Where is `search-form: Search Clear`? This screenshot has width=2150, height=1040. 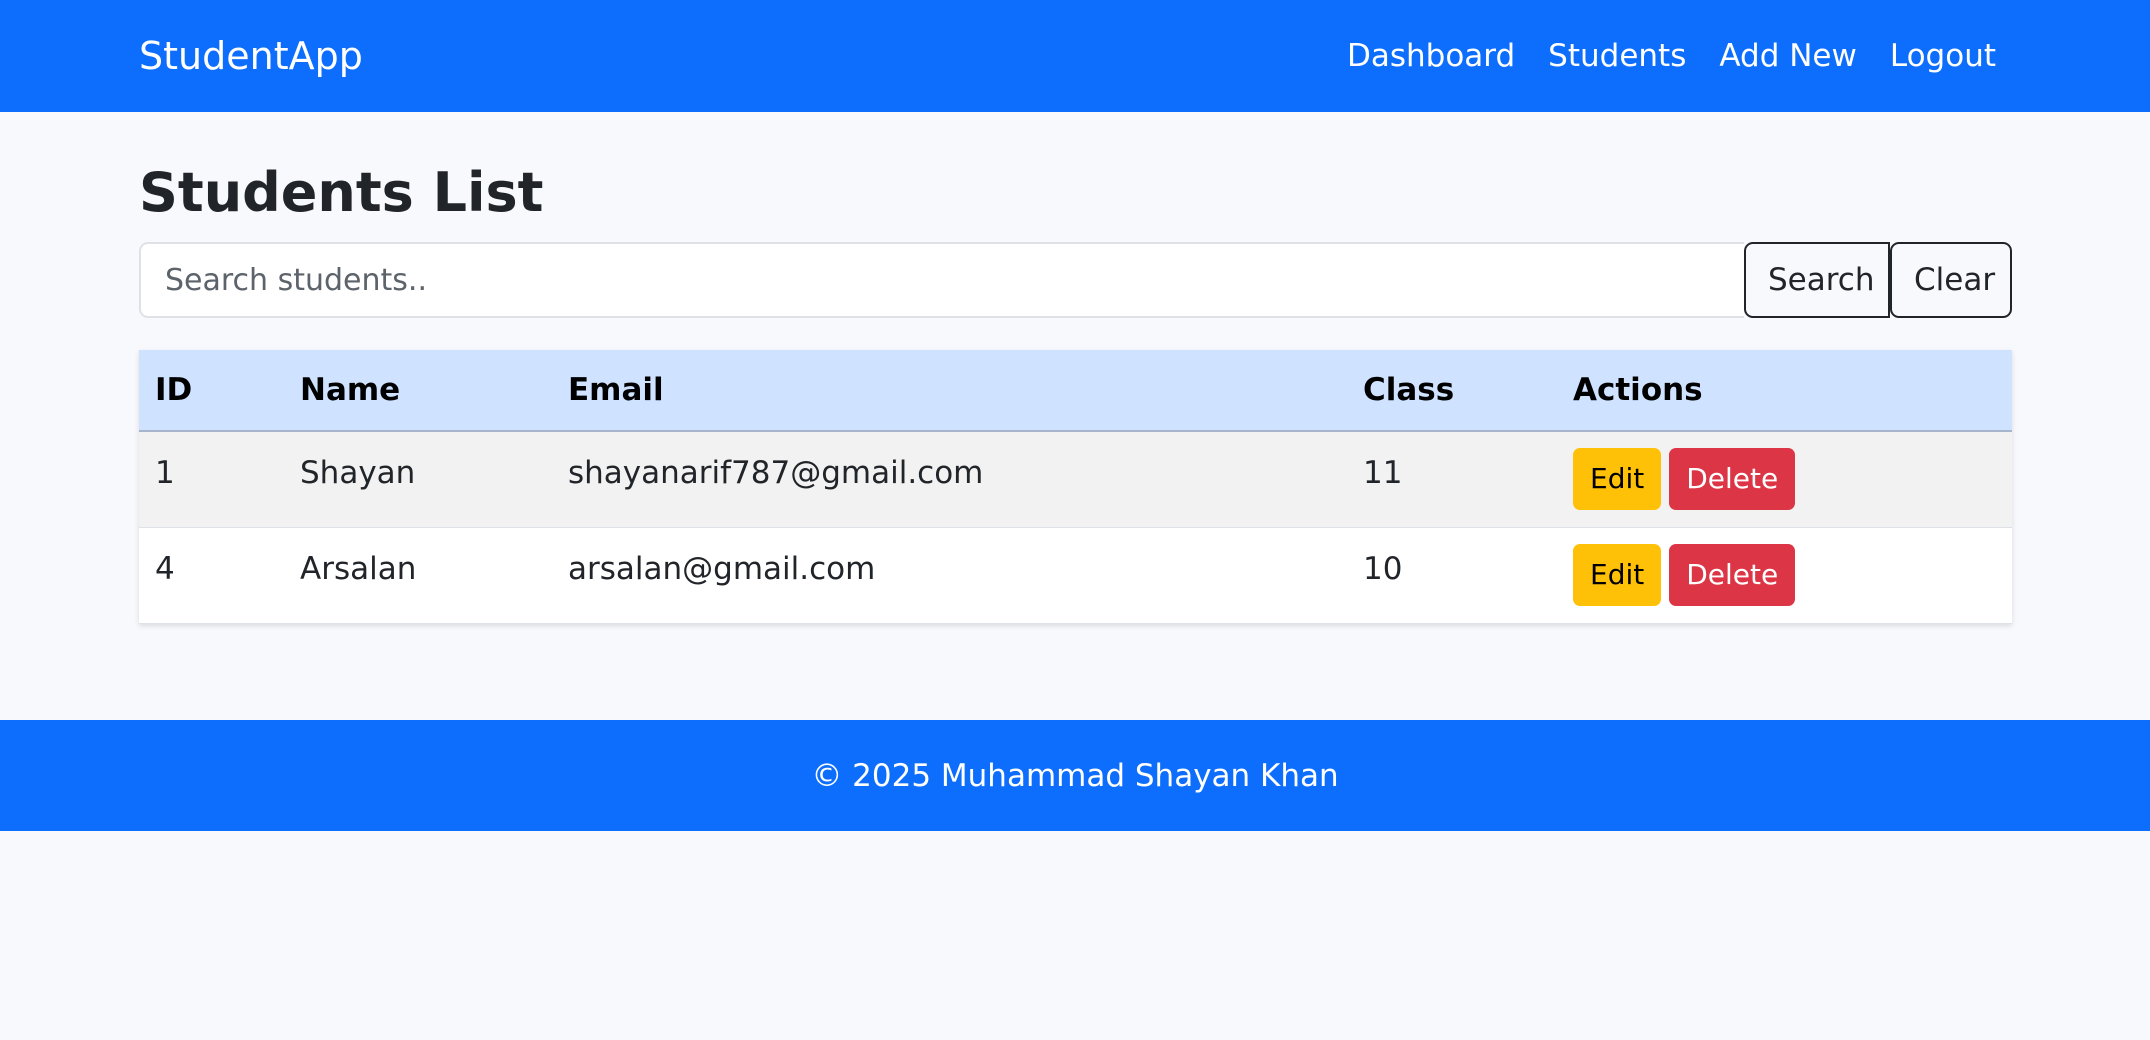
search-form: Search Clear is located at coordinates (1075, 280).